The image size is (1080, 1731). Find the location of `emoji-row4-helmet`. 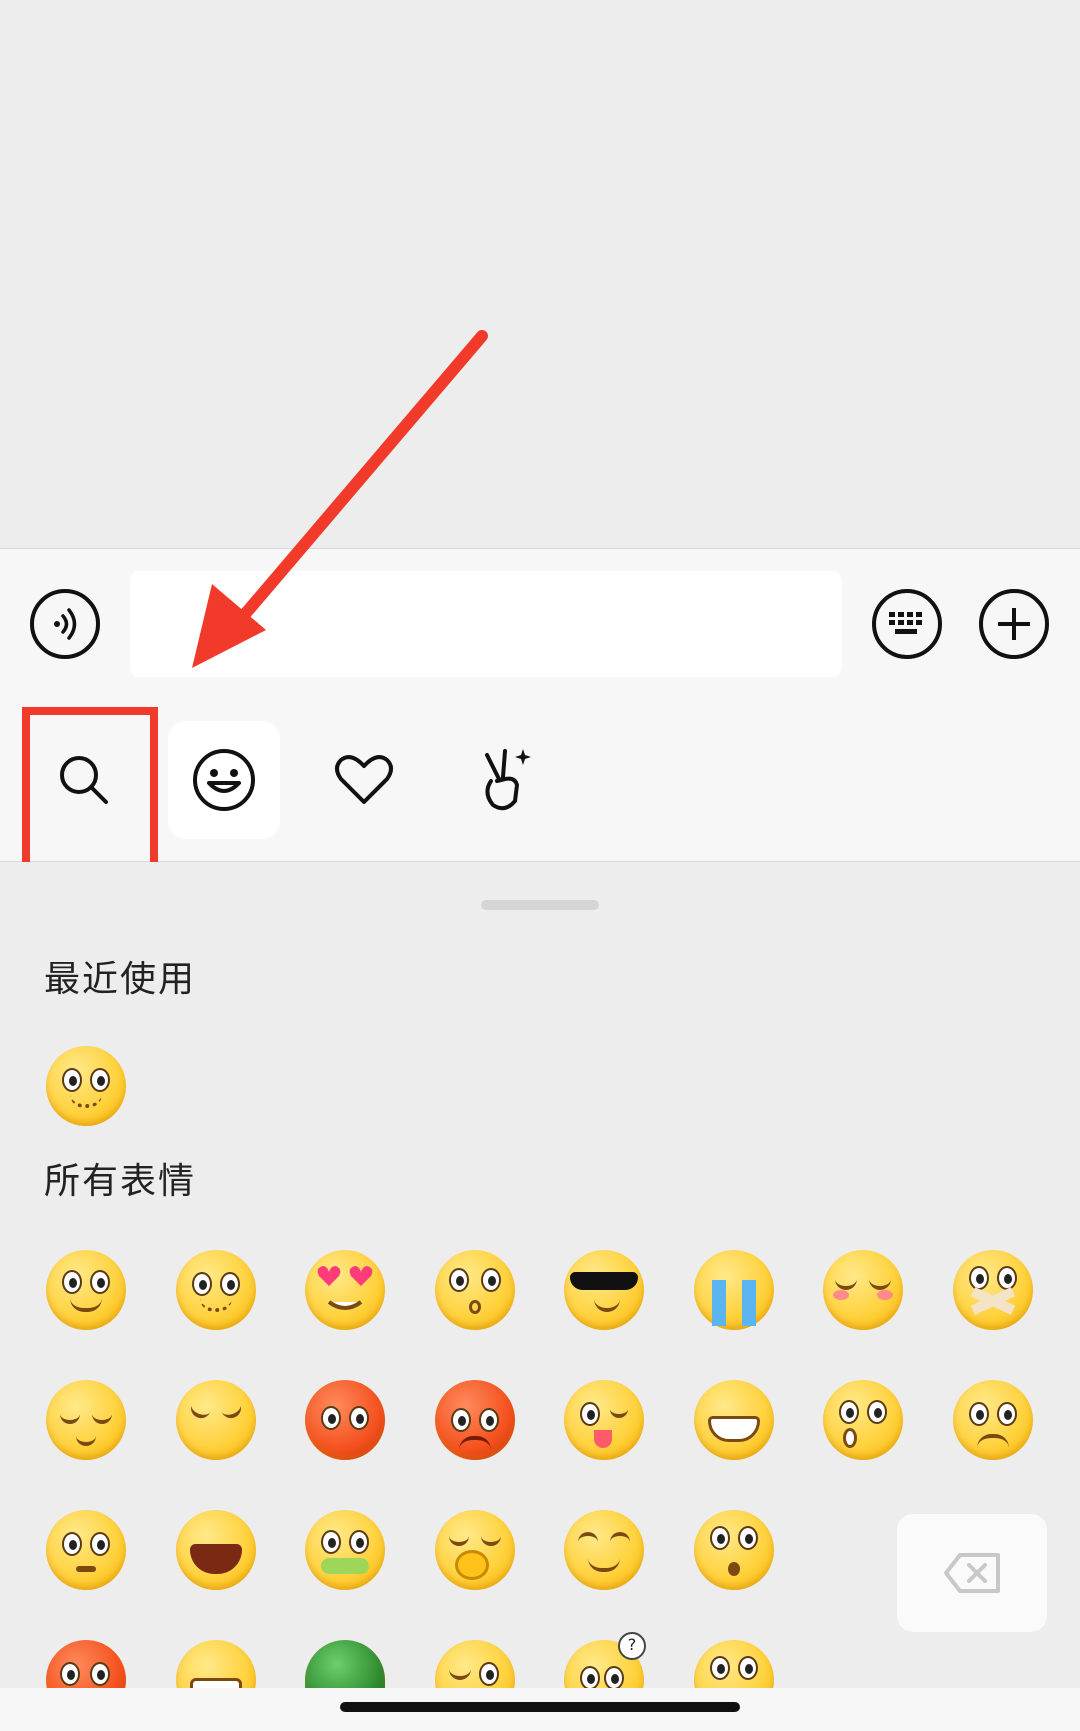

emoji-row4-helmet is located at coordinates (345, 1664).